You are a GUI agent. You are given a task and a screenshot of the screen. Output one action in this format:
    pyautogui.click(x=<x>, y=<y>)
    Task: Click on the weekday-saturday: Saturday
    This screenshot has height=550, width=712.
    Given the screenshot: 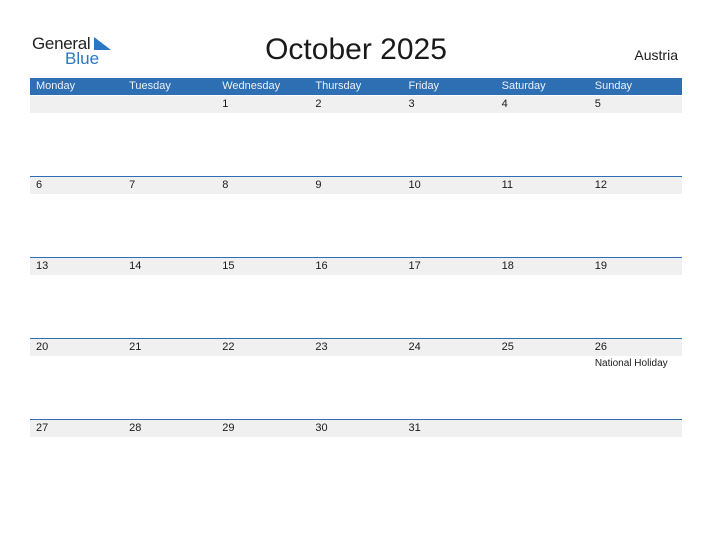 What is the action you would take?
    pyautogui.click(x=523, y=86)
    